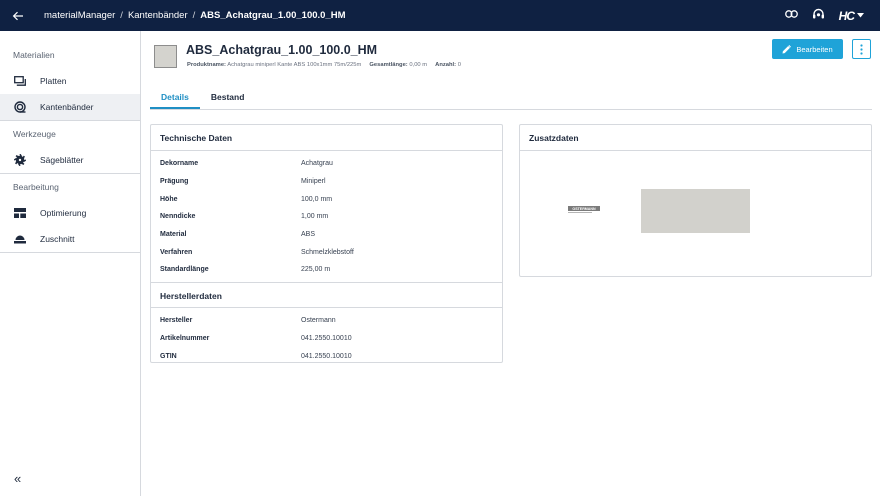 The image size is (880, 496). Describe the element at coordinates (179, 164) in the screenshot. I see `detail-key: Dekorname` at that location.